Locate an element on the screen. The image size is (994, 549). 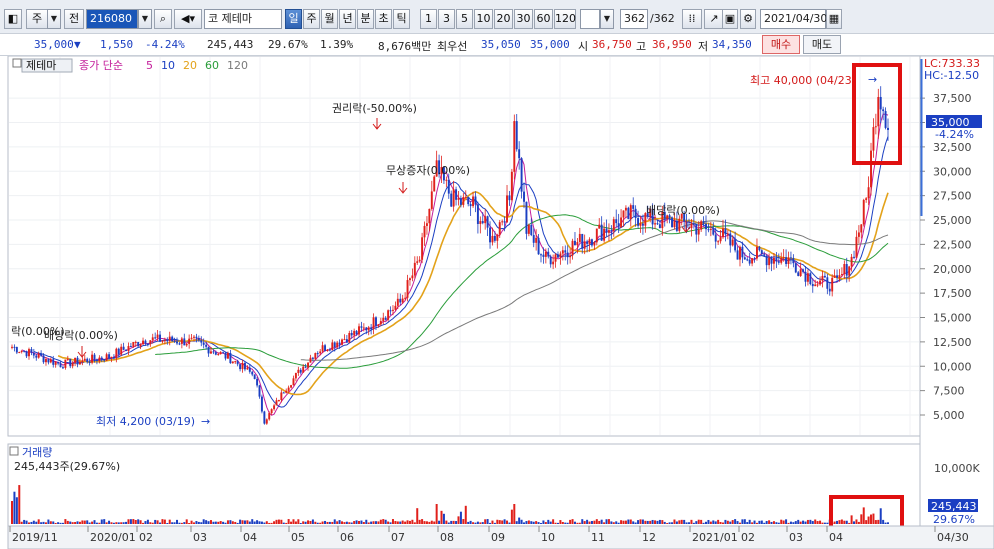
grid-icon: ⁞⁞ is located at coordinates (692, 19).